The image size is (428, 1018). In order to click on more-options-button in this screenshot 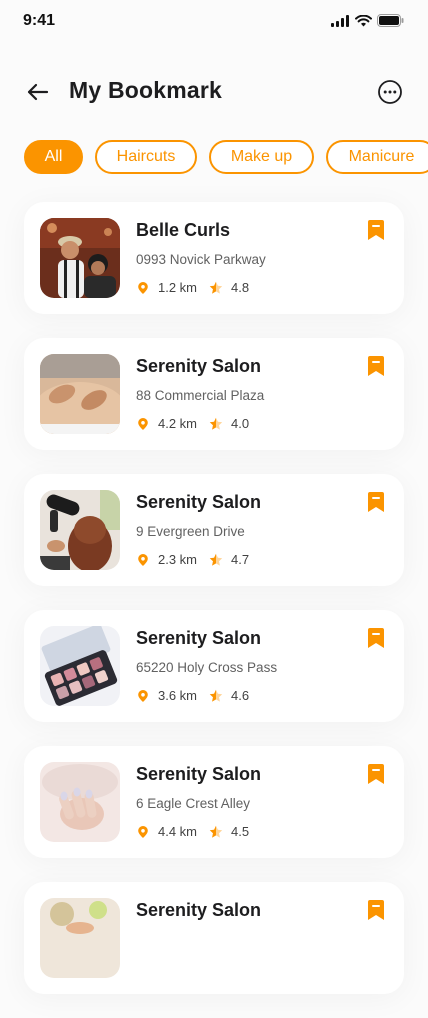, I will do `click(390, 92)`.